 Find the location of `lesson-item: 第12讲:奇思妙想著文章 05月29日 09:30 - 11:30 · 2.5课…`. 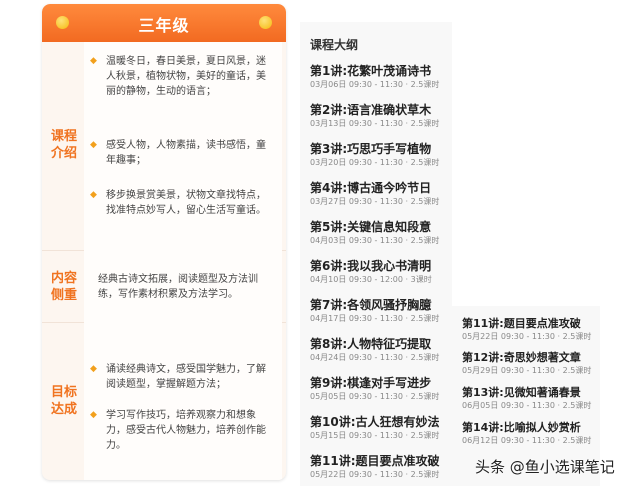

lesson-item: 第12讲:奇思妙想著文章 05月29日 09:30 - 11:30 · 2.5课… is located at coordinates (530, 363).